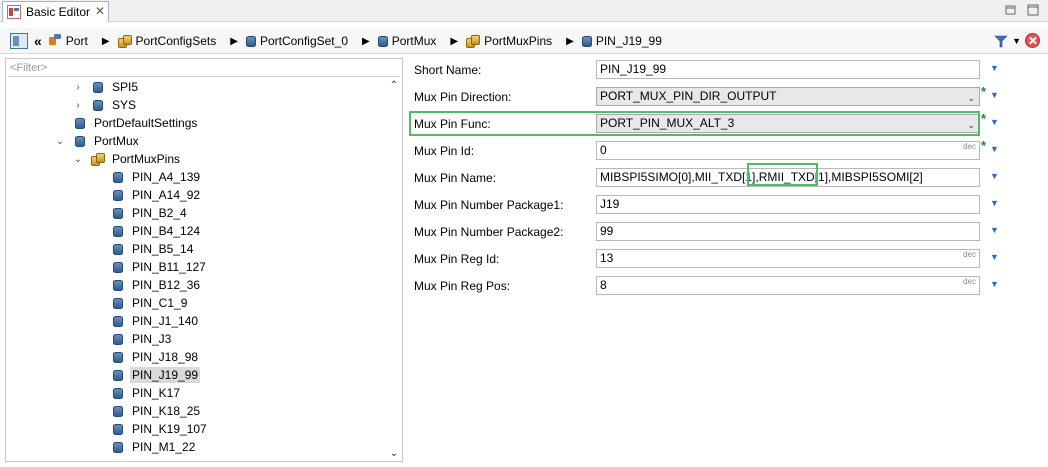  Describe the element at coordinates (156, 177) in the screenshot. I see `tree-item: PIN_A4_139` at that location.